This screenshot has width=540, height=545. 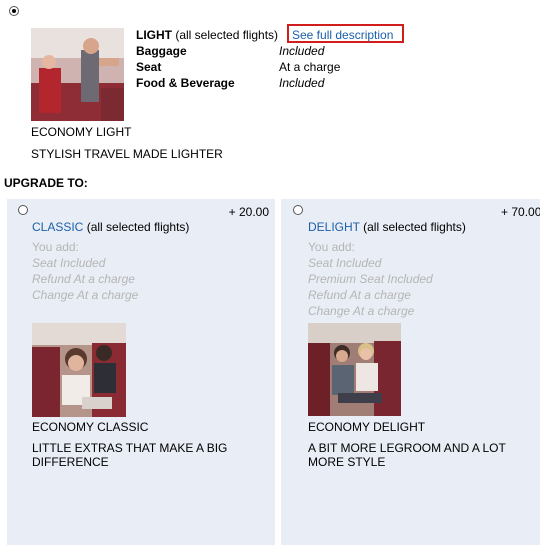 What do you see at coordinates (127, 154) in the screenshot?
I see `economy-light-tagline: STYLISH TRAVEL MADE LIGHTER` at bounding box center [127, 154].